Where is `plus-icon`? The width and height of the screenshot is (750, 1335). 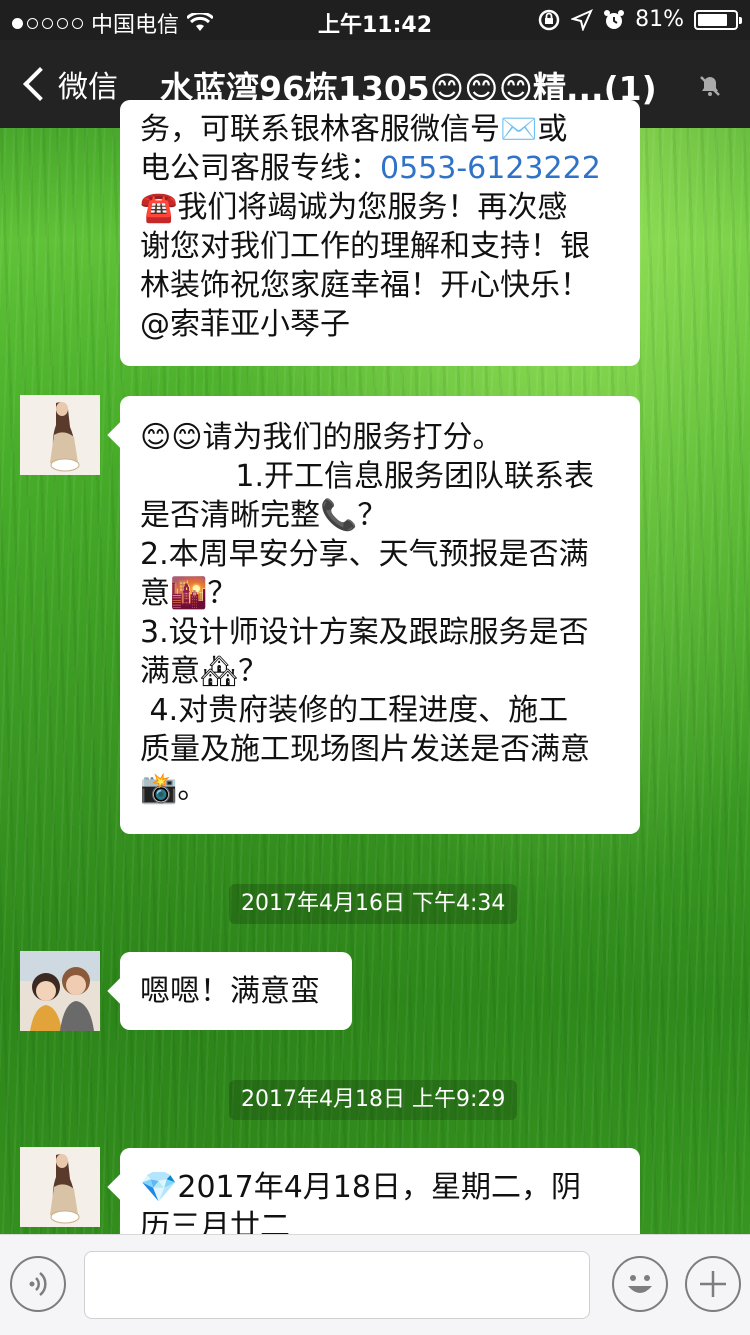 plus-icon is located at coordinates (713, 1284).